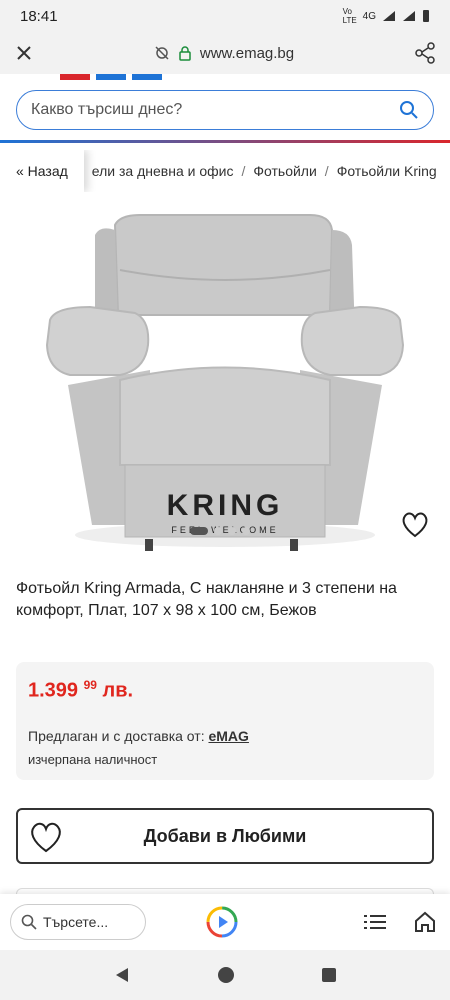 The width and height of the screenshot is (450, 1000). I want to click on search-input: Какво търсиш днес?, so click(225, 110).